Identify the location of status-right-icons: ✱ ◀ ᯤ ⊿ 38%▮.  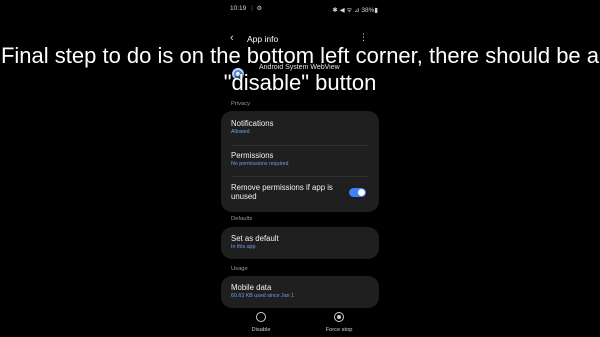
(355, 10).